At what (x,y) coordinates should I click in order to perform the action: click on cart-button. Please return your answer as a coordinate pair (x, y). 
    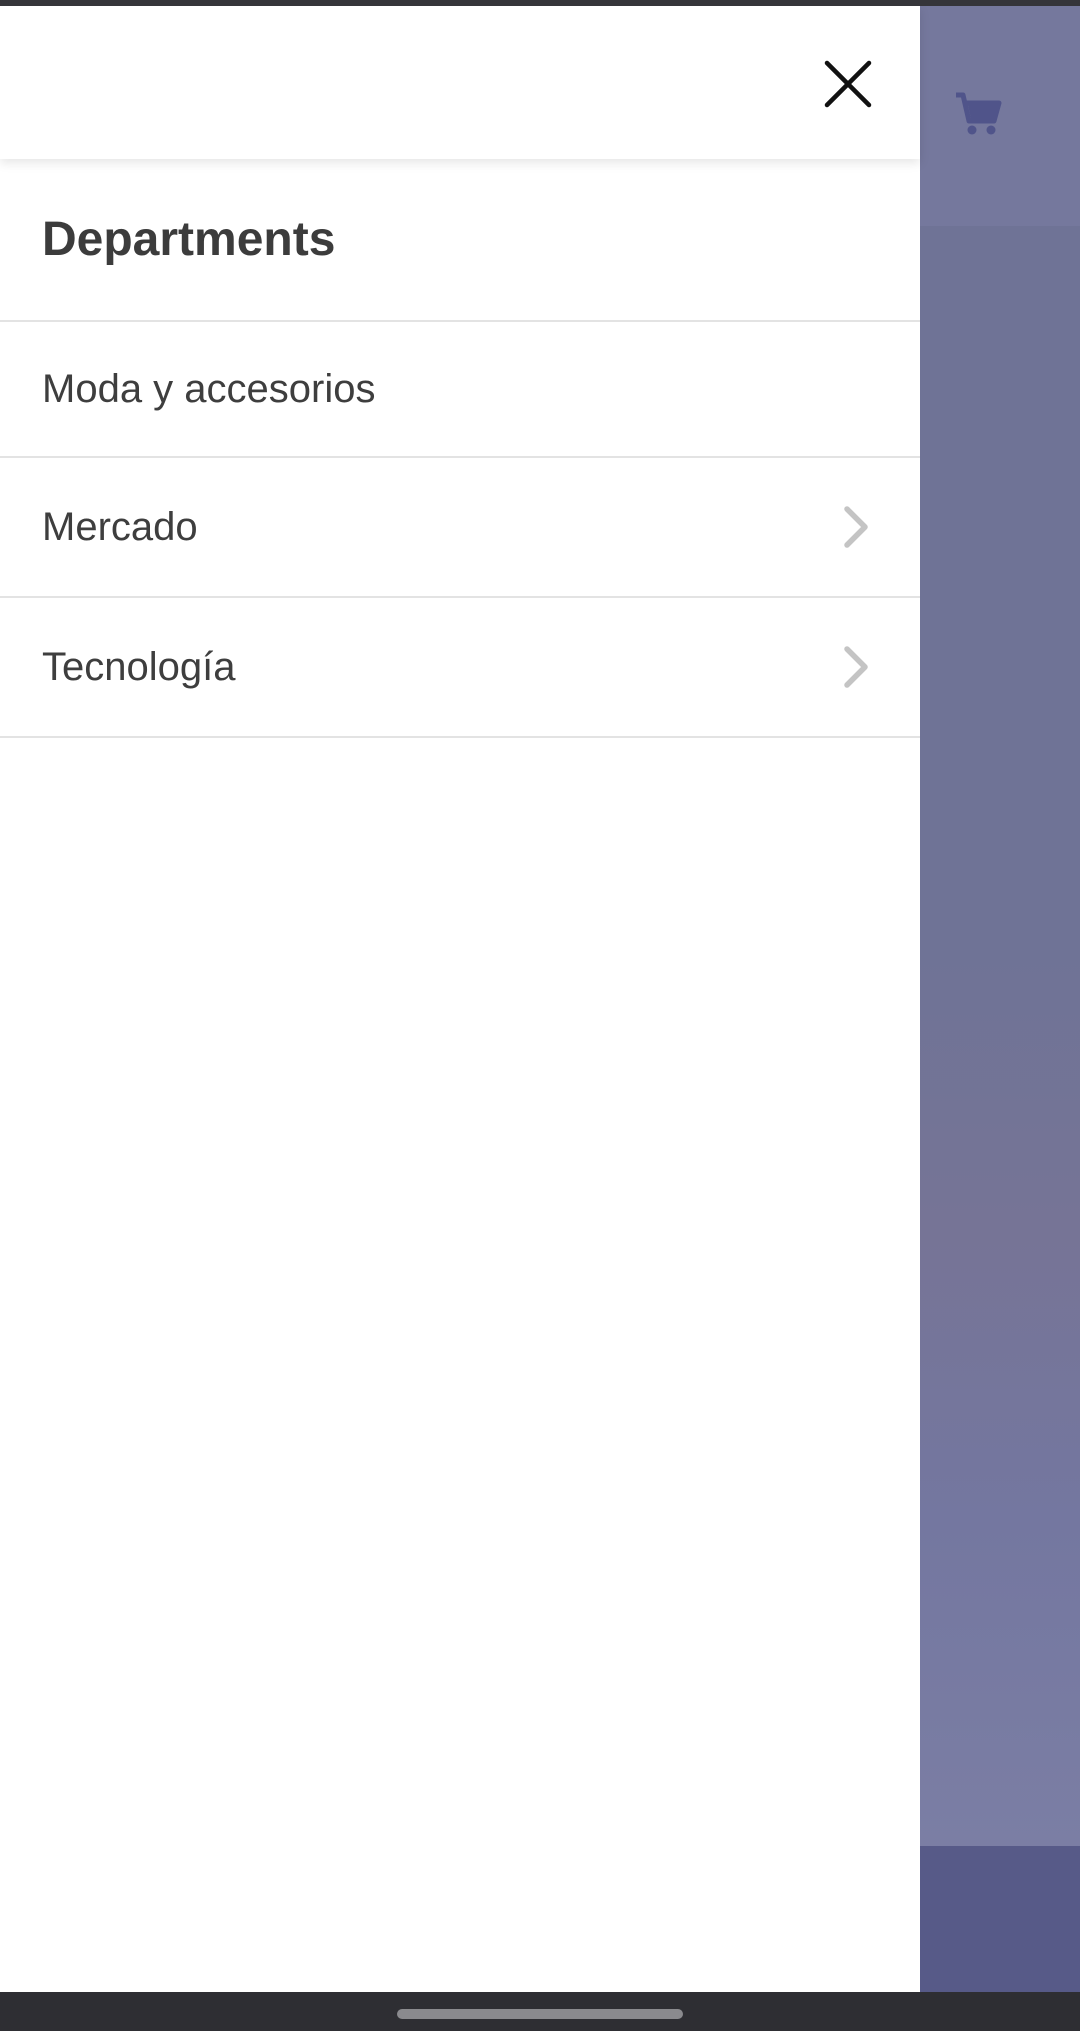
    Looking at the image, I should click on (978, 116).